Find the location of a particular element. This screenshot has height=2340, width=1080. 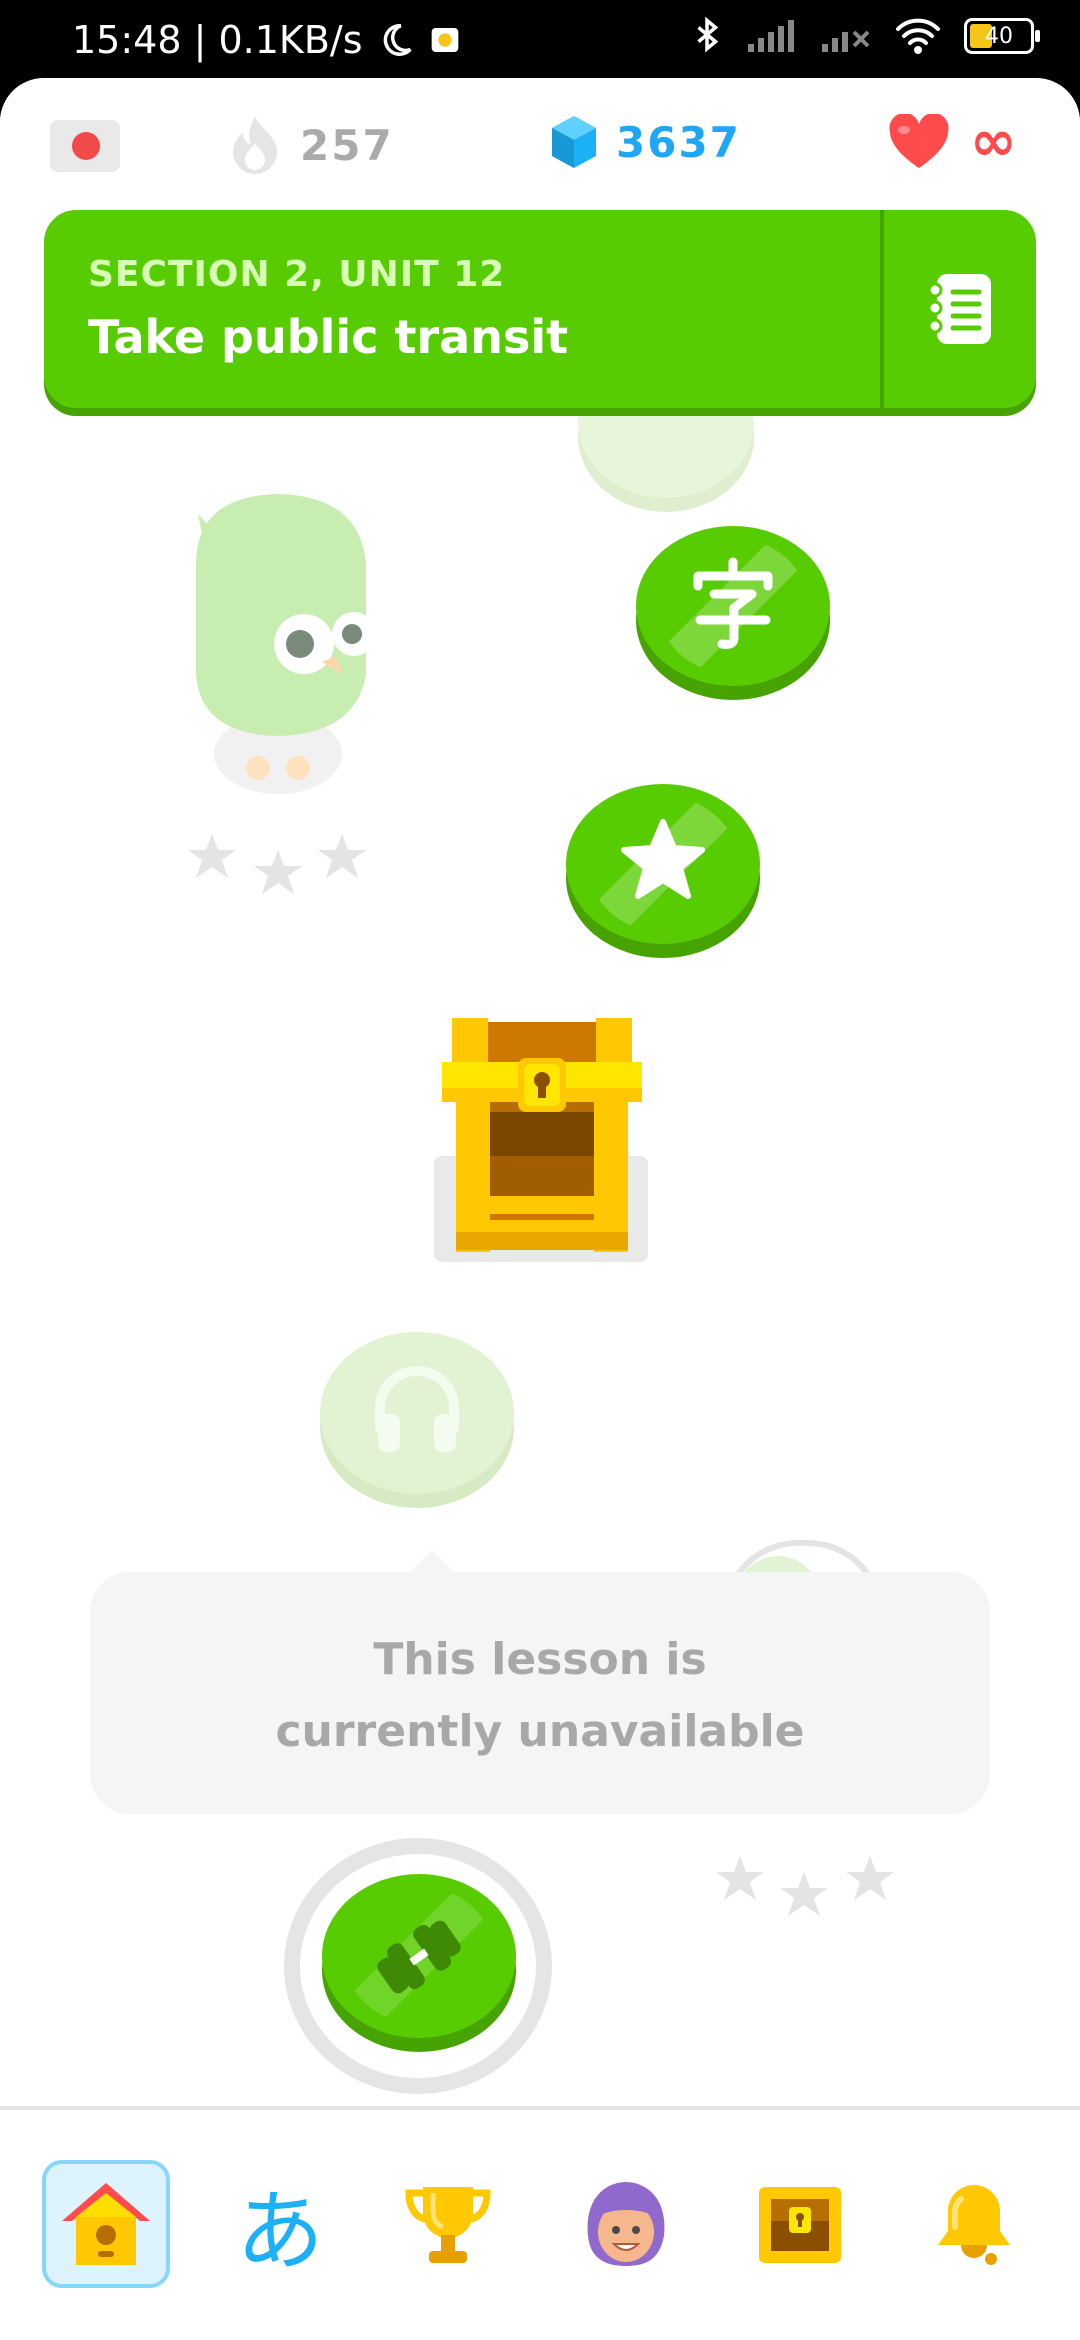

bottom-navigation: あ is located at coordinates (540, 2223).